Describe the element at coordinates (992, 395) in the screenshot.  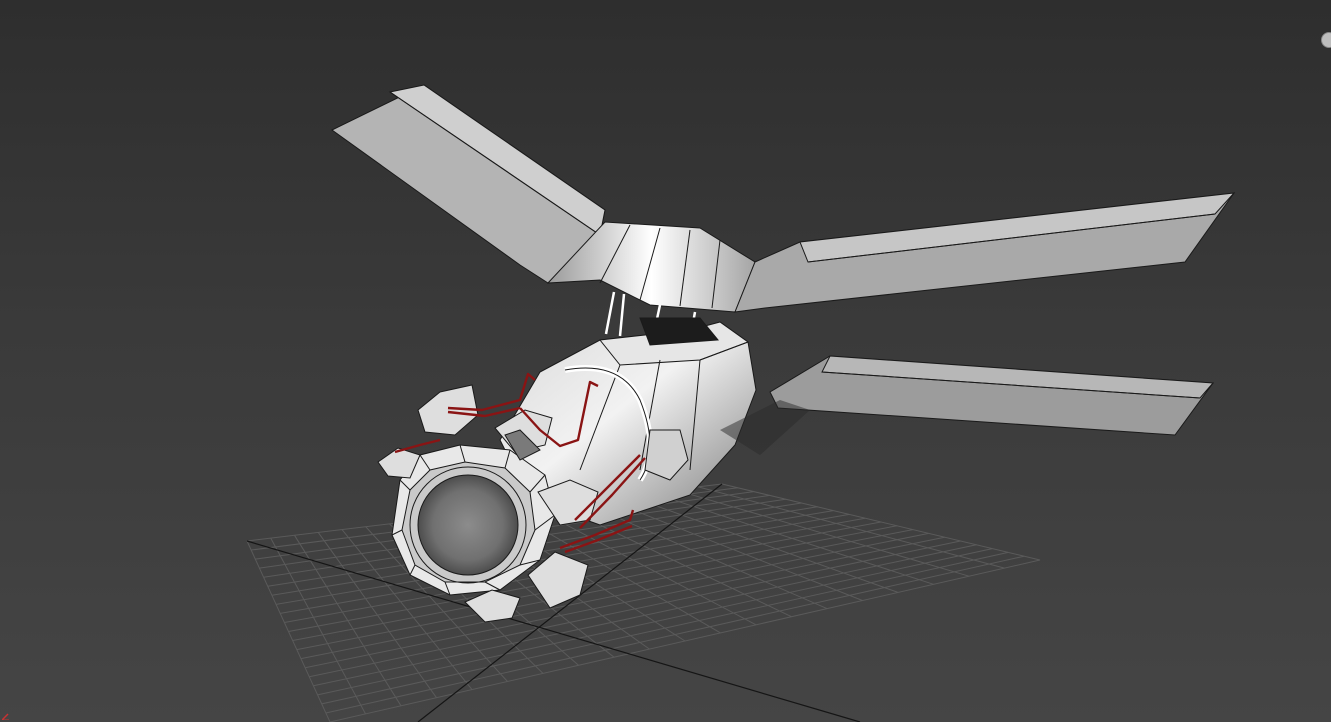
I see `tail-fin` at that location.